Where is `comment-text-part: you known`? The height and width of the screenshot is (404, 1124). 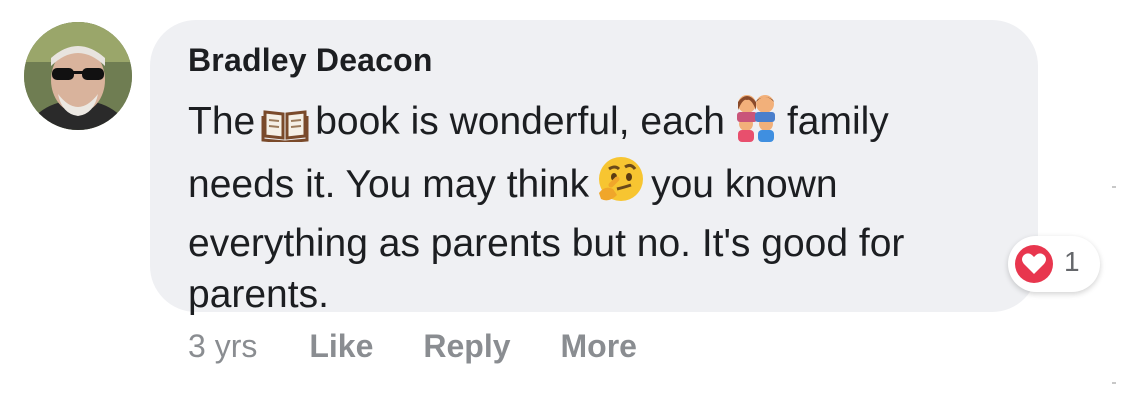
comment-text-part: you known is located at coordinates (744, 184).